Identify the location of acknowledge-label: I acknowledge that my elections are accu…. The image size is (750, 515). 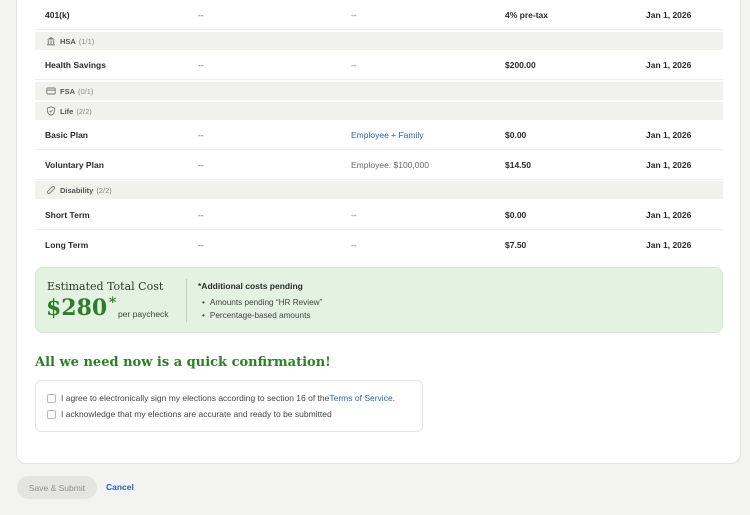
(196, 414).